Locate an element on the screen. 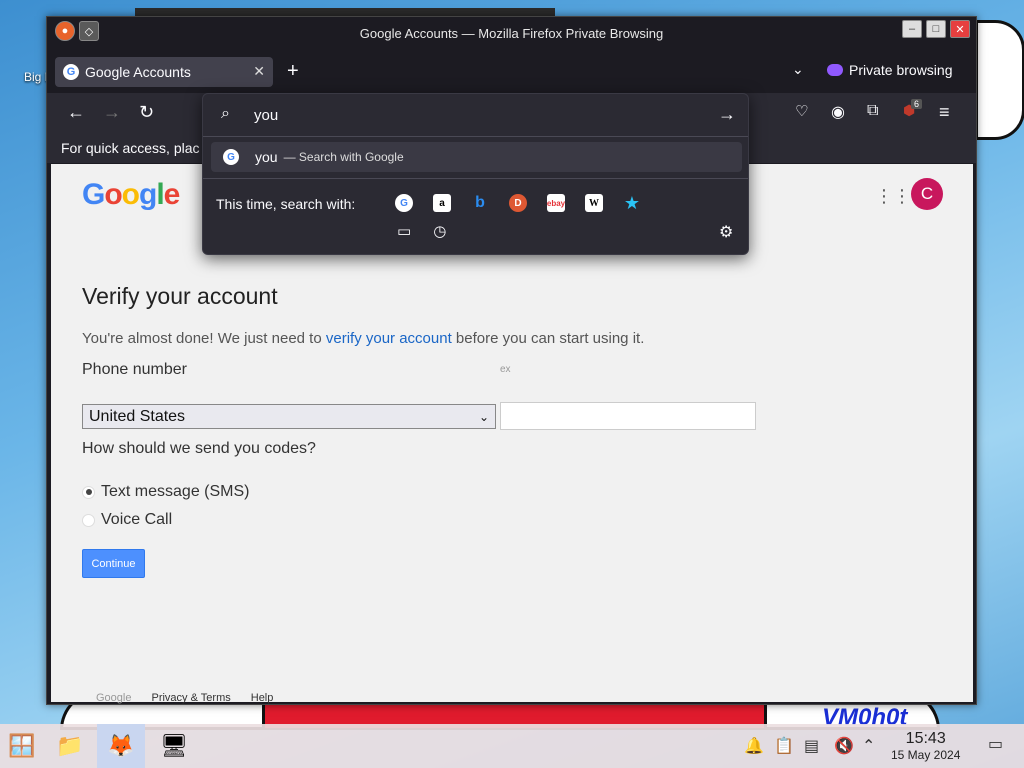 The image size is (1024, 768). back-arrow-icon: ← is located at coordinates (76, 112).